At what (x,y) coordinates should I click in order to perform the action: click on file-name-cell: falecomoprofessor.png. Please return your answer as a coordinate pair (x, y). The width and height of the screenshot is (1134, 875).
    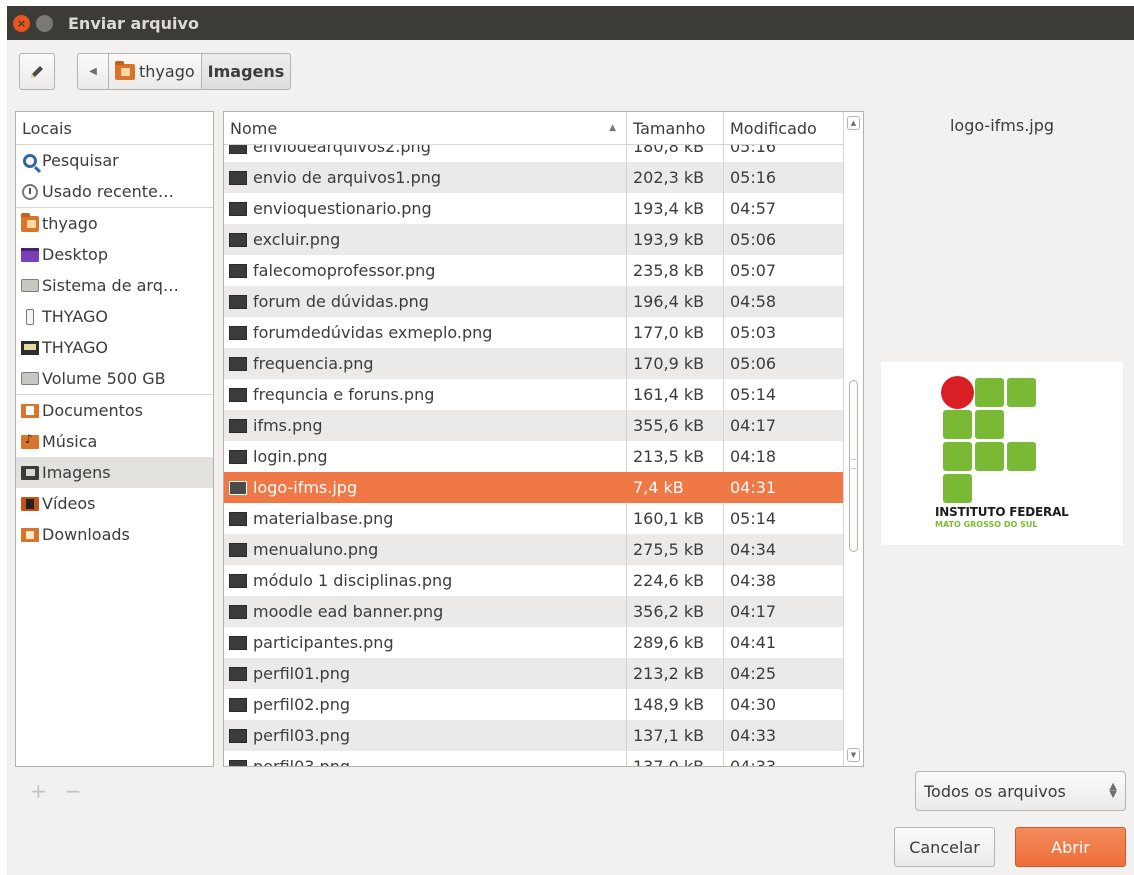
    Looking at the image, I should click on (425, 270).